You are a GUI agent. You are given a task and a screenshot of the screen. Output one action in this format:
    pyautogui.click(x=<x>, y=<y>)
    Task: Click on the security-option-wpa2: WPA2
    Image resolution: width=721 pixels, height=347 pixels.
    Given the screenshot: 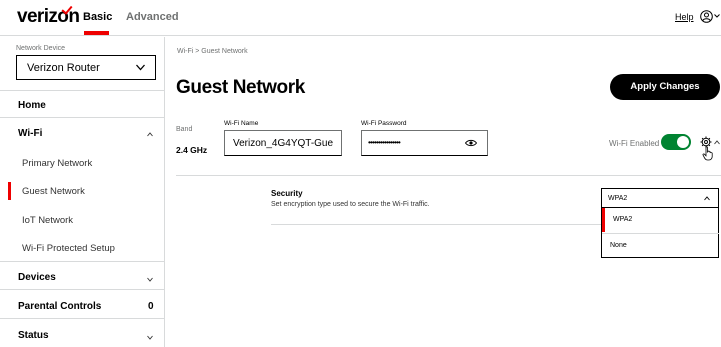 What is the action you would take?
    pyautogui.click(x=660, y=220)
    